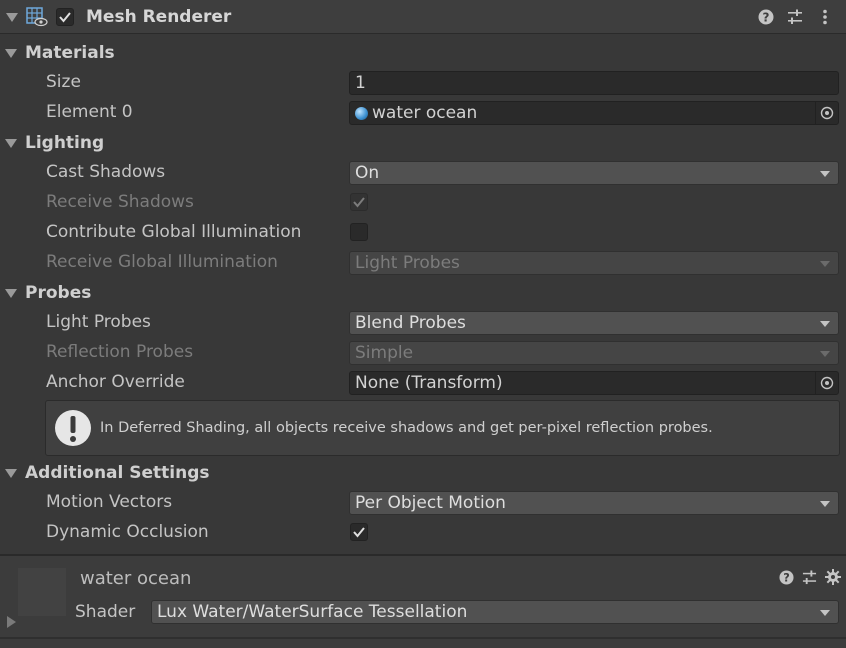 The image size is (846, 648). Describe the element at coordinates (594, 263) in the screenshot. I see `receive-gi-dropdown: Light Probes` at that location.